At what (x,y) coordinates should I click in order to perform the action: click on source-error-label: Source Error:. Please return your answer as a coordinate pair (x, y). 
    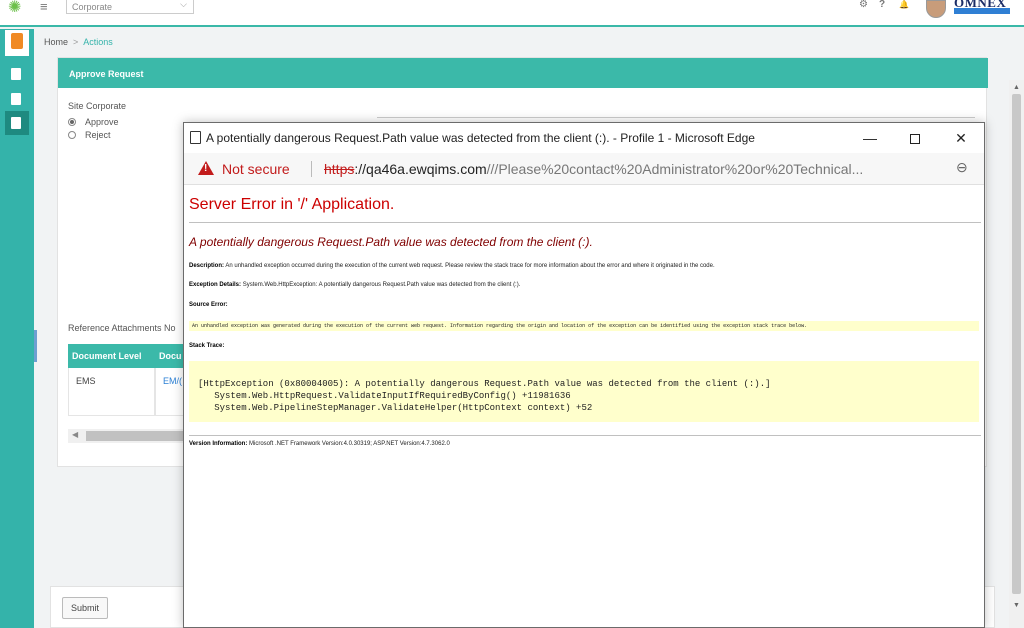
    Looking at the image, I should click on (208, 305).